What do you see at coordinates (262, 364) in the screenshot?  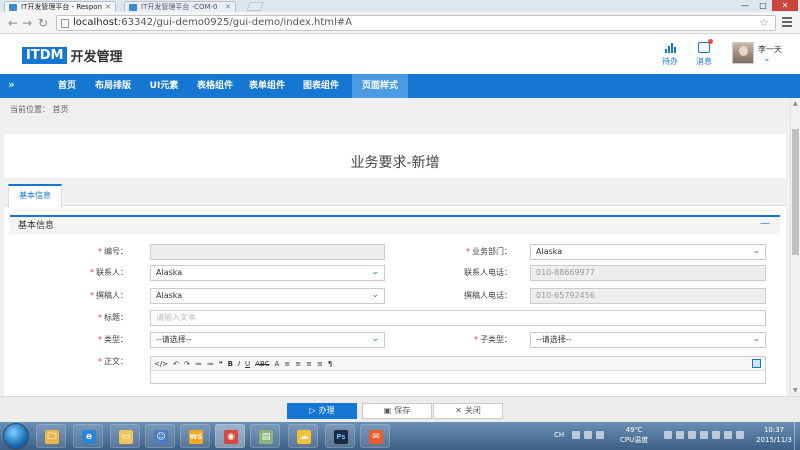 I see `strikethrough-icon: ABC` at bounding box center [262, 364].